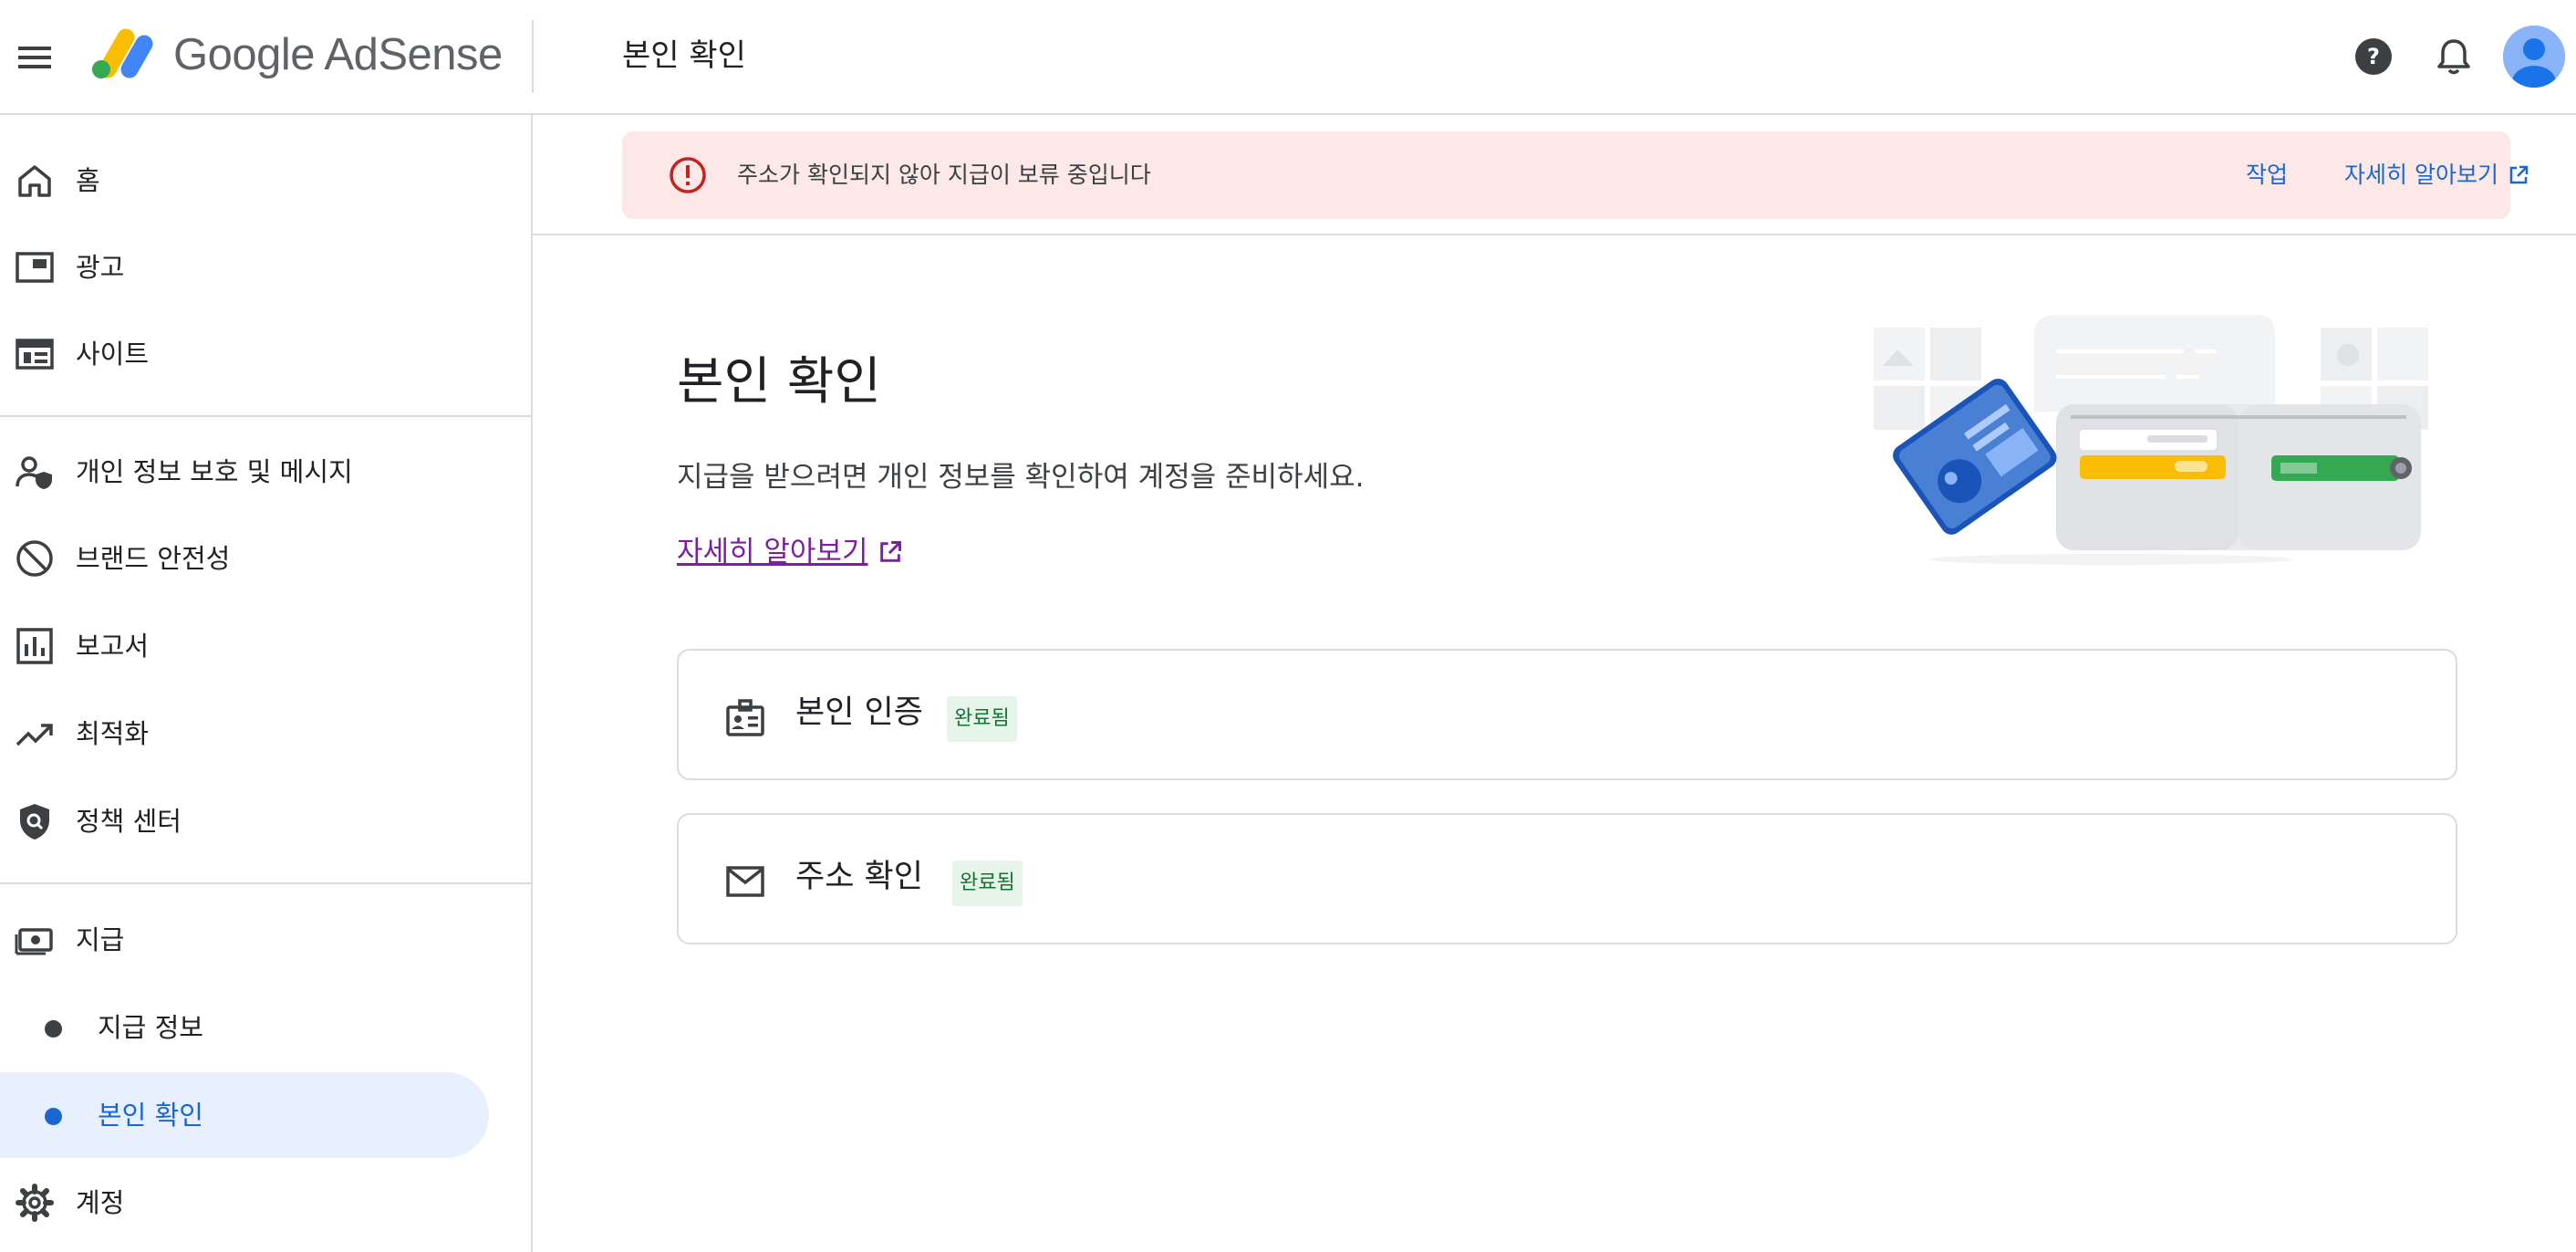  I want to click on payments-icon, so click(35, 940).